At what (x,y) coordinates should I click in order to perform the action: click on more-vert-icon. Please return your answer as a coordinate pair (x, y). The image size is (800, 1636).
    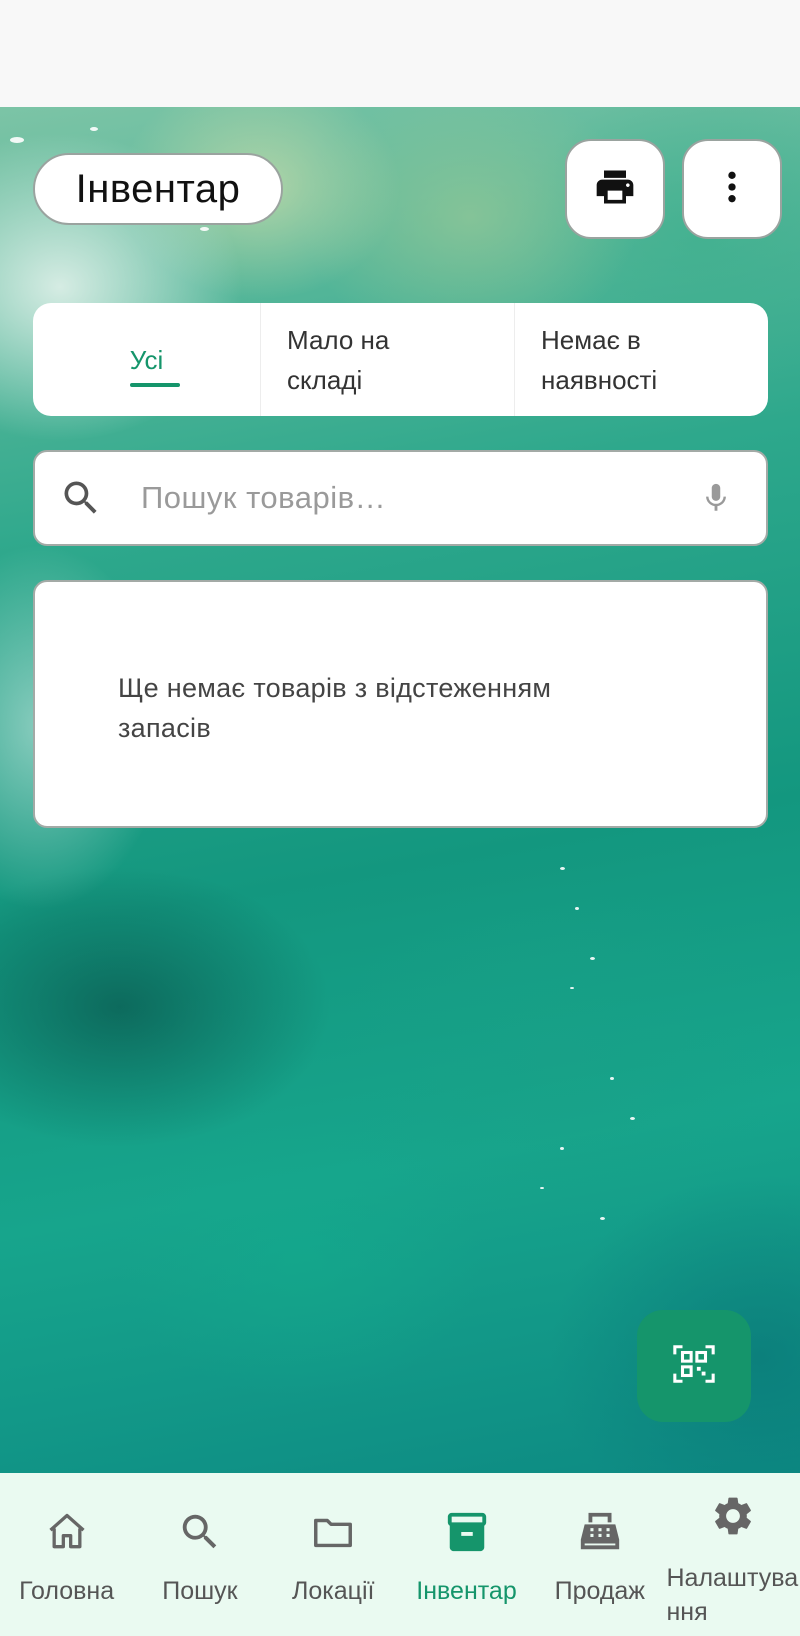
    Looking at the image, I should click on (732, 189).